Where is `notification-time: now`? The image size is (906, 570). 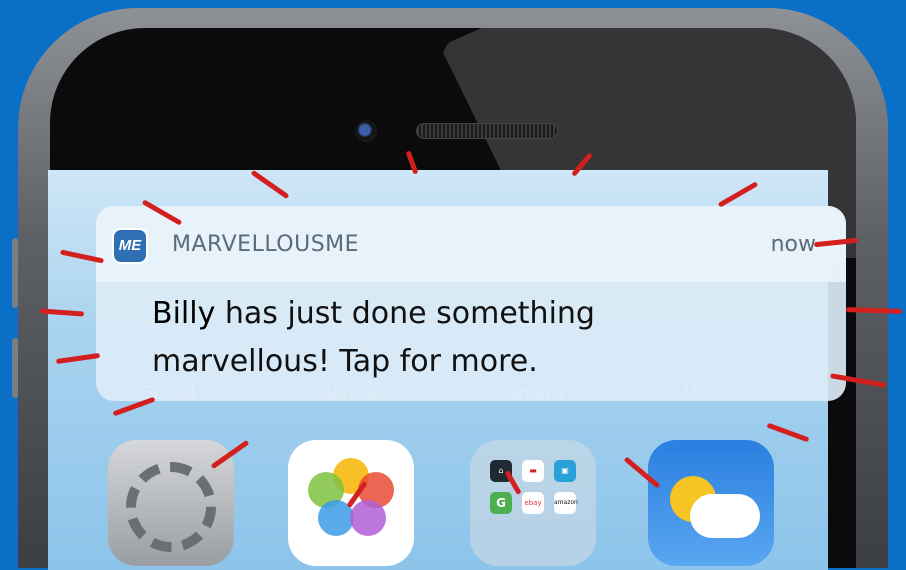 notification-time: now is located at coordinates (793, 244).